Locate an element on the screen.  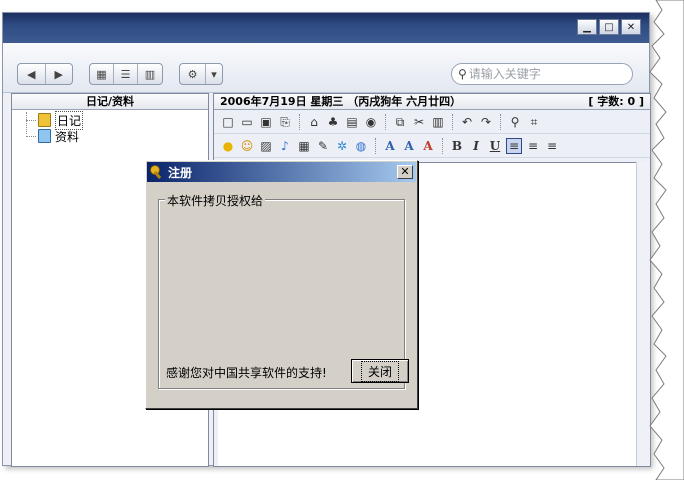
window-controls: ▁ □ ✕ is located at coordinates (609, 27).